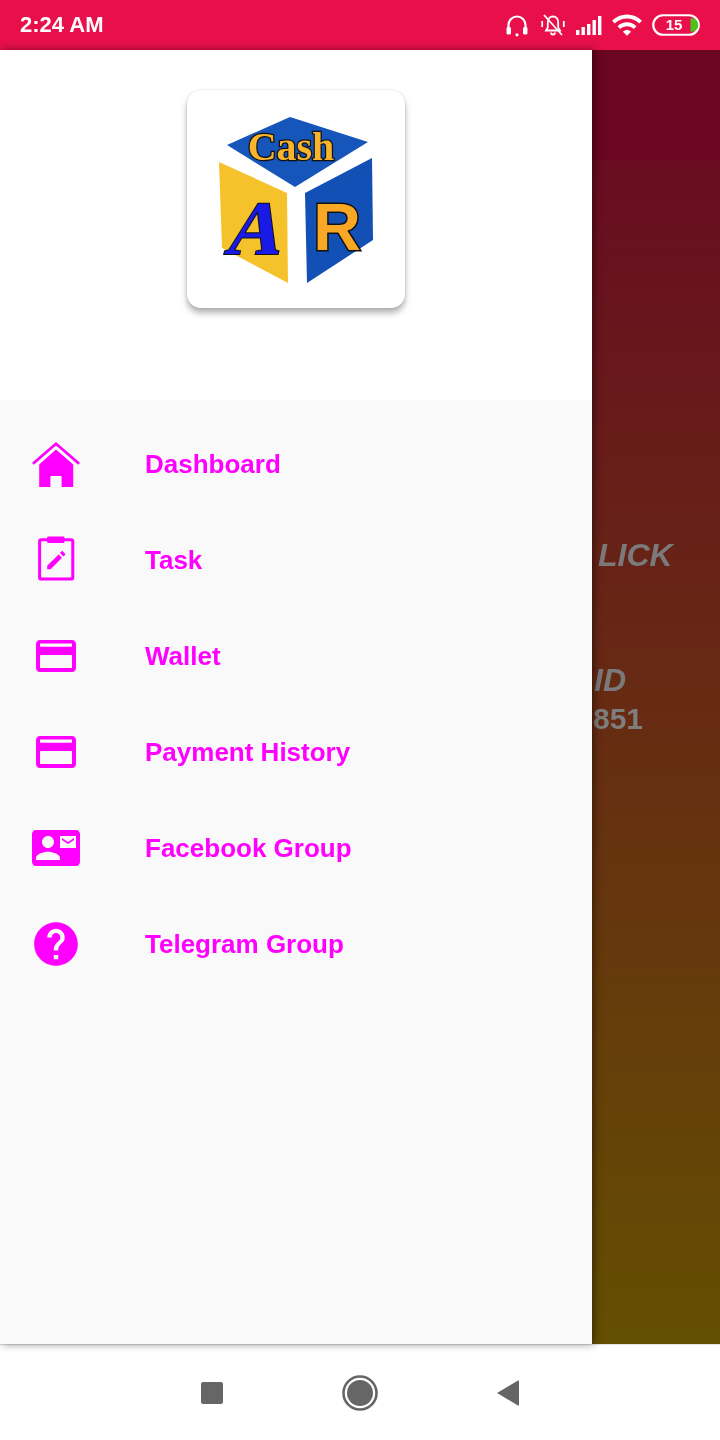 This screenshot has height=1440, width=720. I want to click on wifi-icon, so click(627, 25).